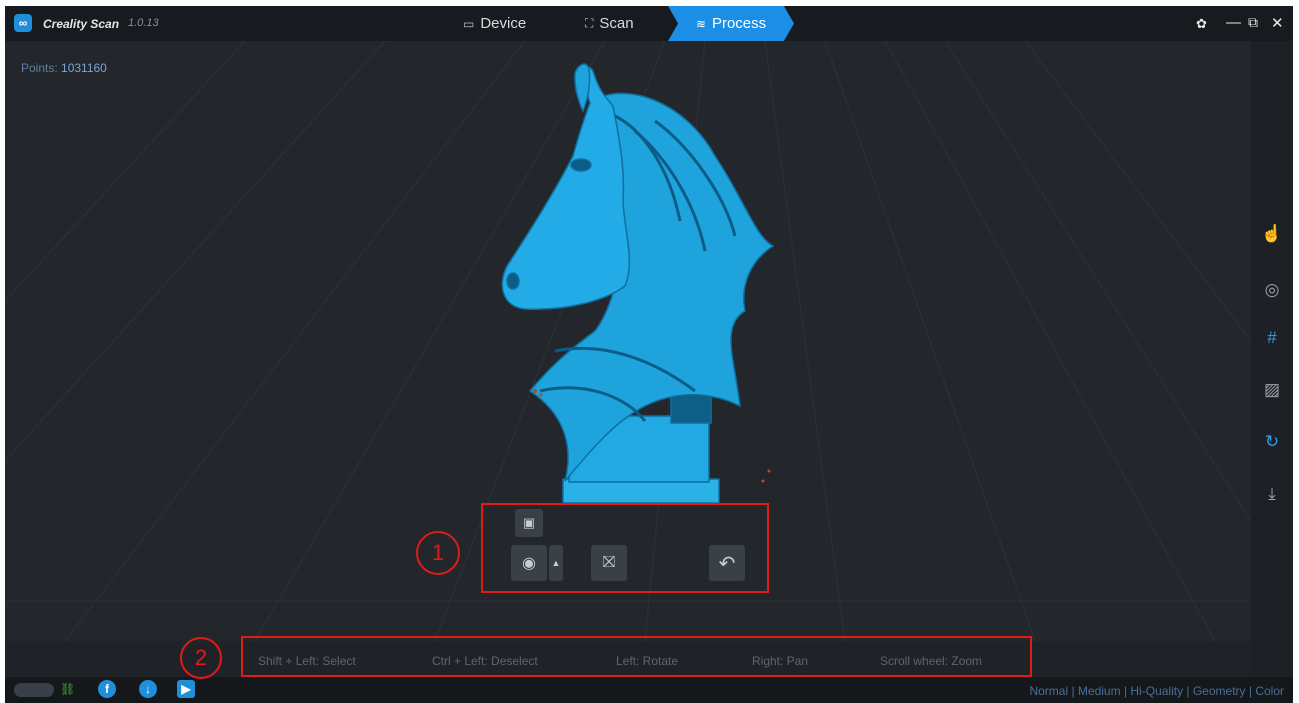 This screenshot has height=703, width=1299. I want to click on app-version: 1.0.13, so click(143, 23).